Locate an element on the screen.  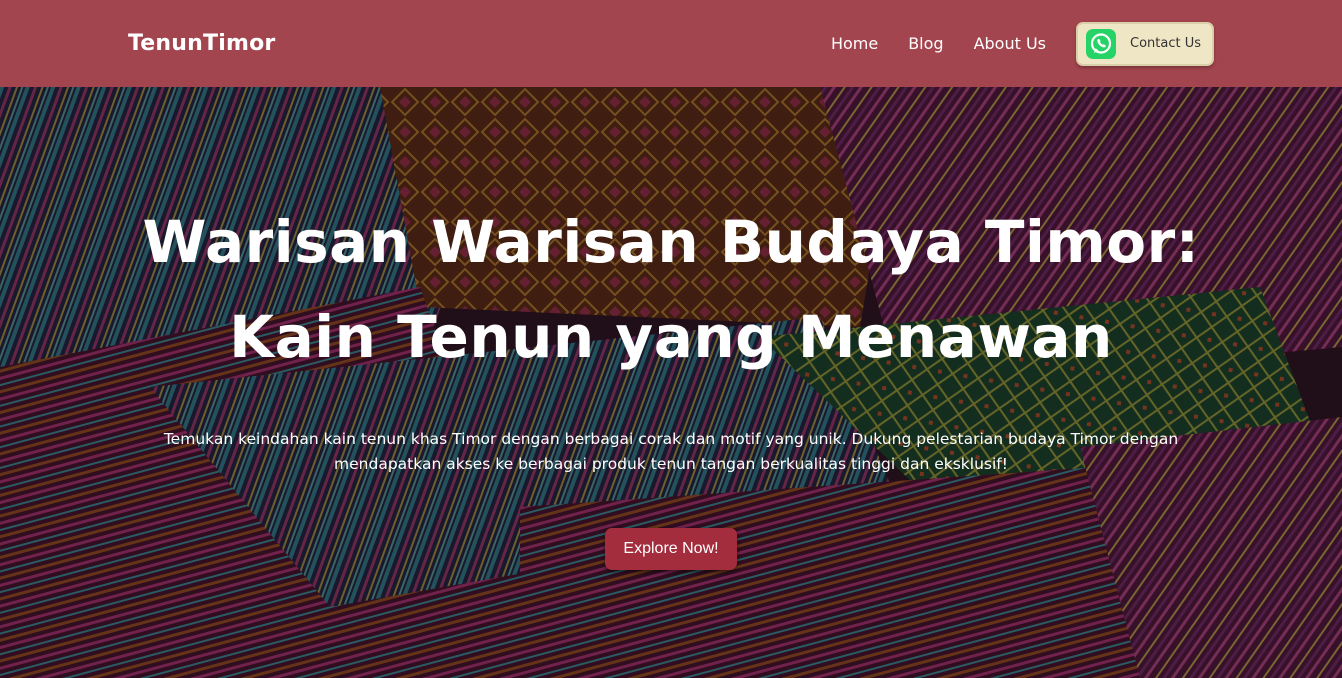
navbar: TenunTimor Home Blog About Us Contact Us is located at coordinates (671, 43).